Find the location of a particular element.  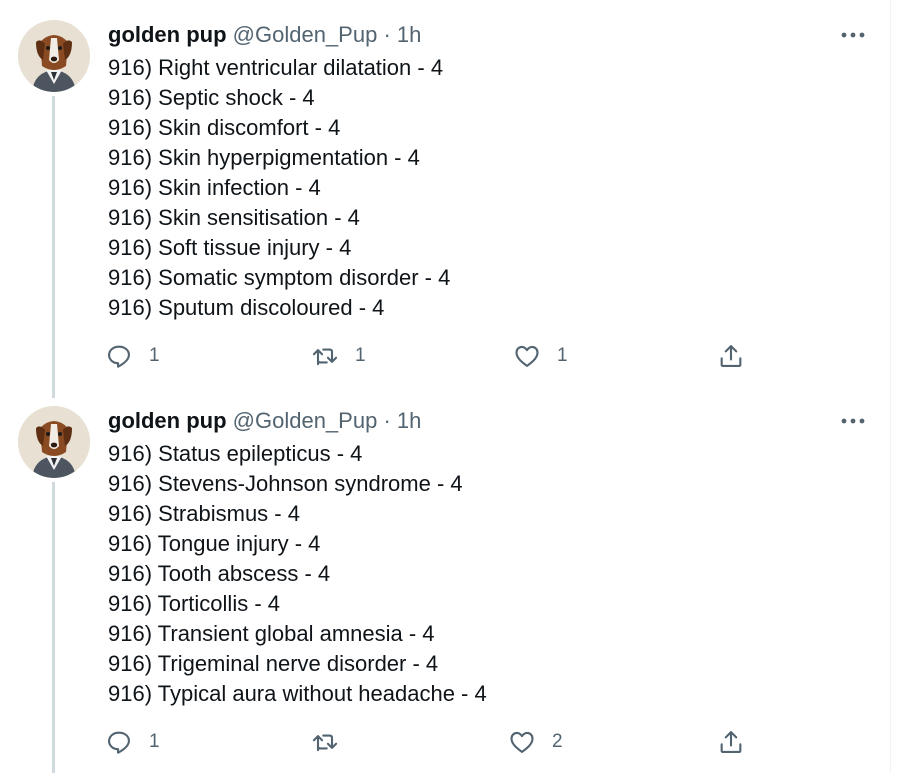

like-button: 1 is located at coordinates (540, 356).